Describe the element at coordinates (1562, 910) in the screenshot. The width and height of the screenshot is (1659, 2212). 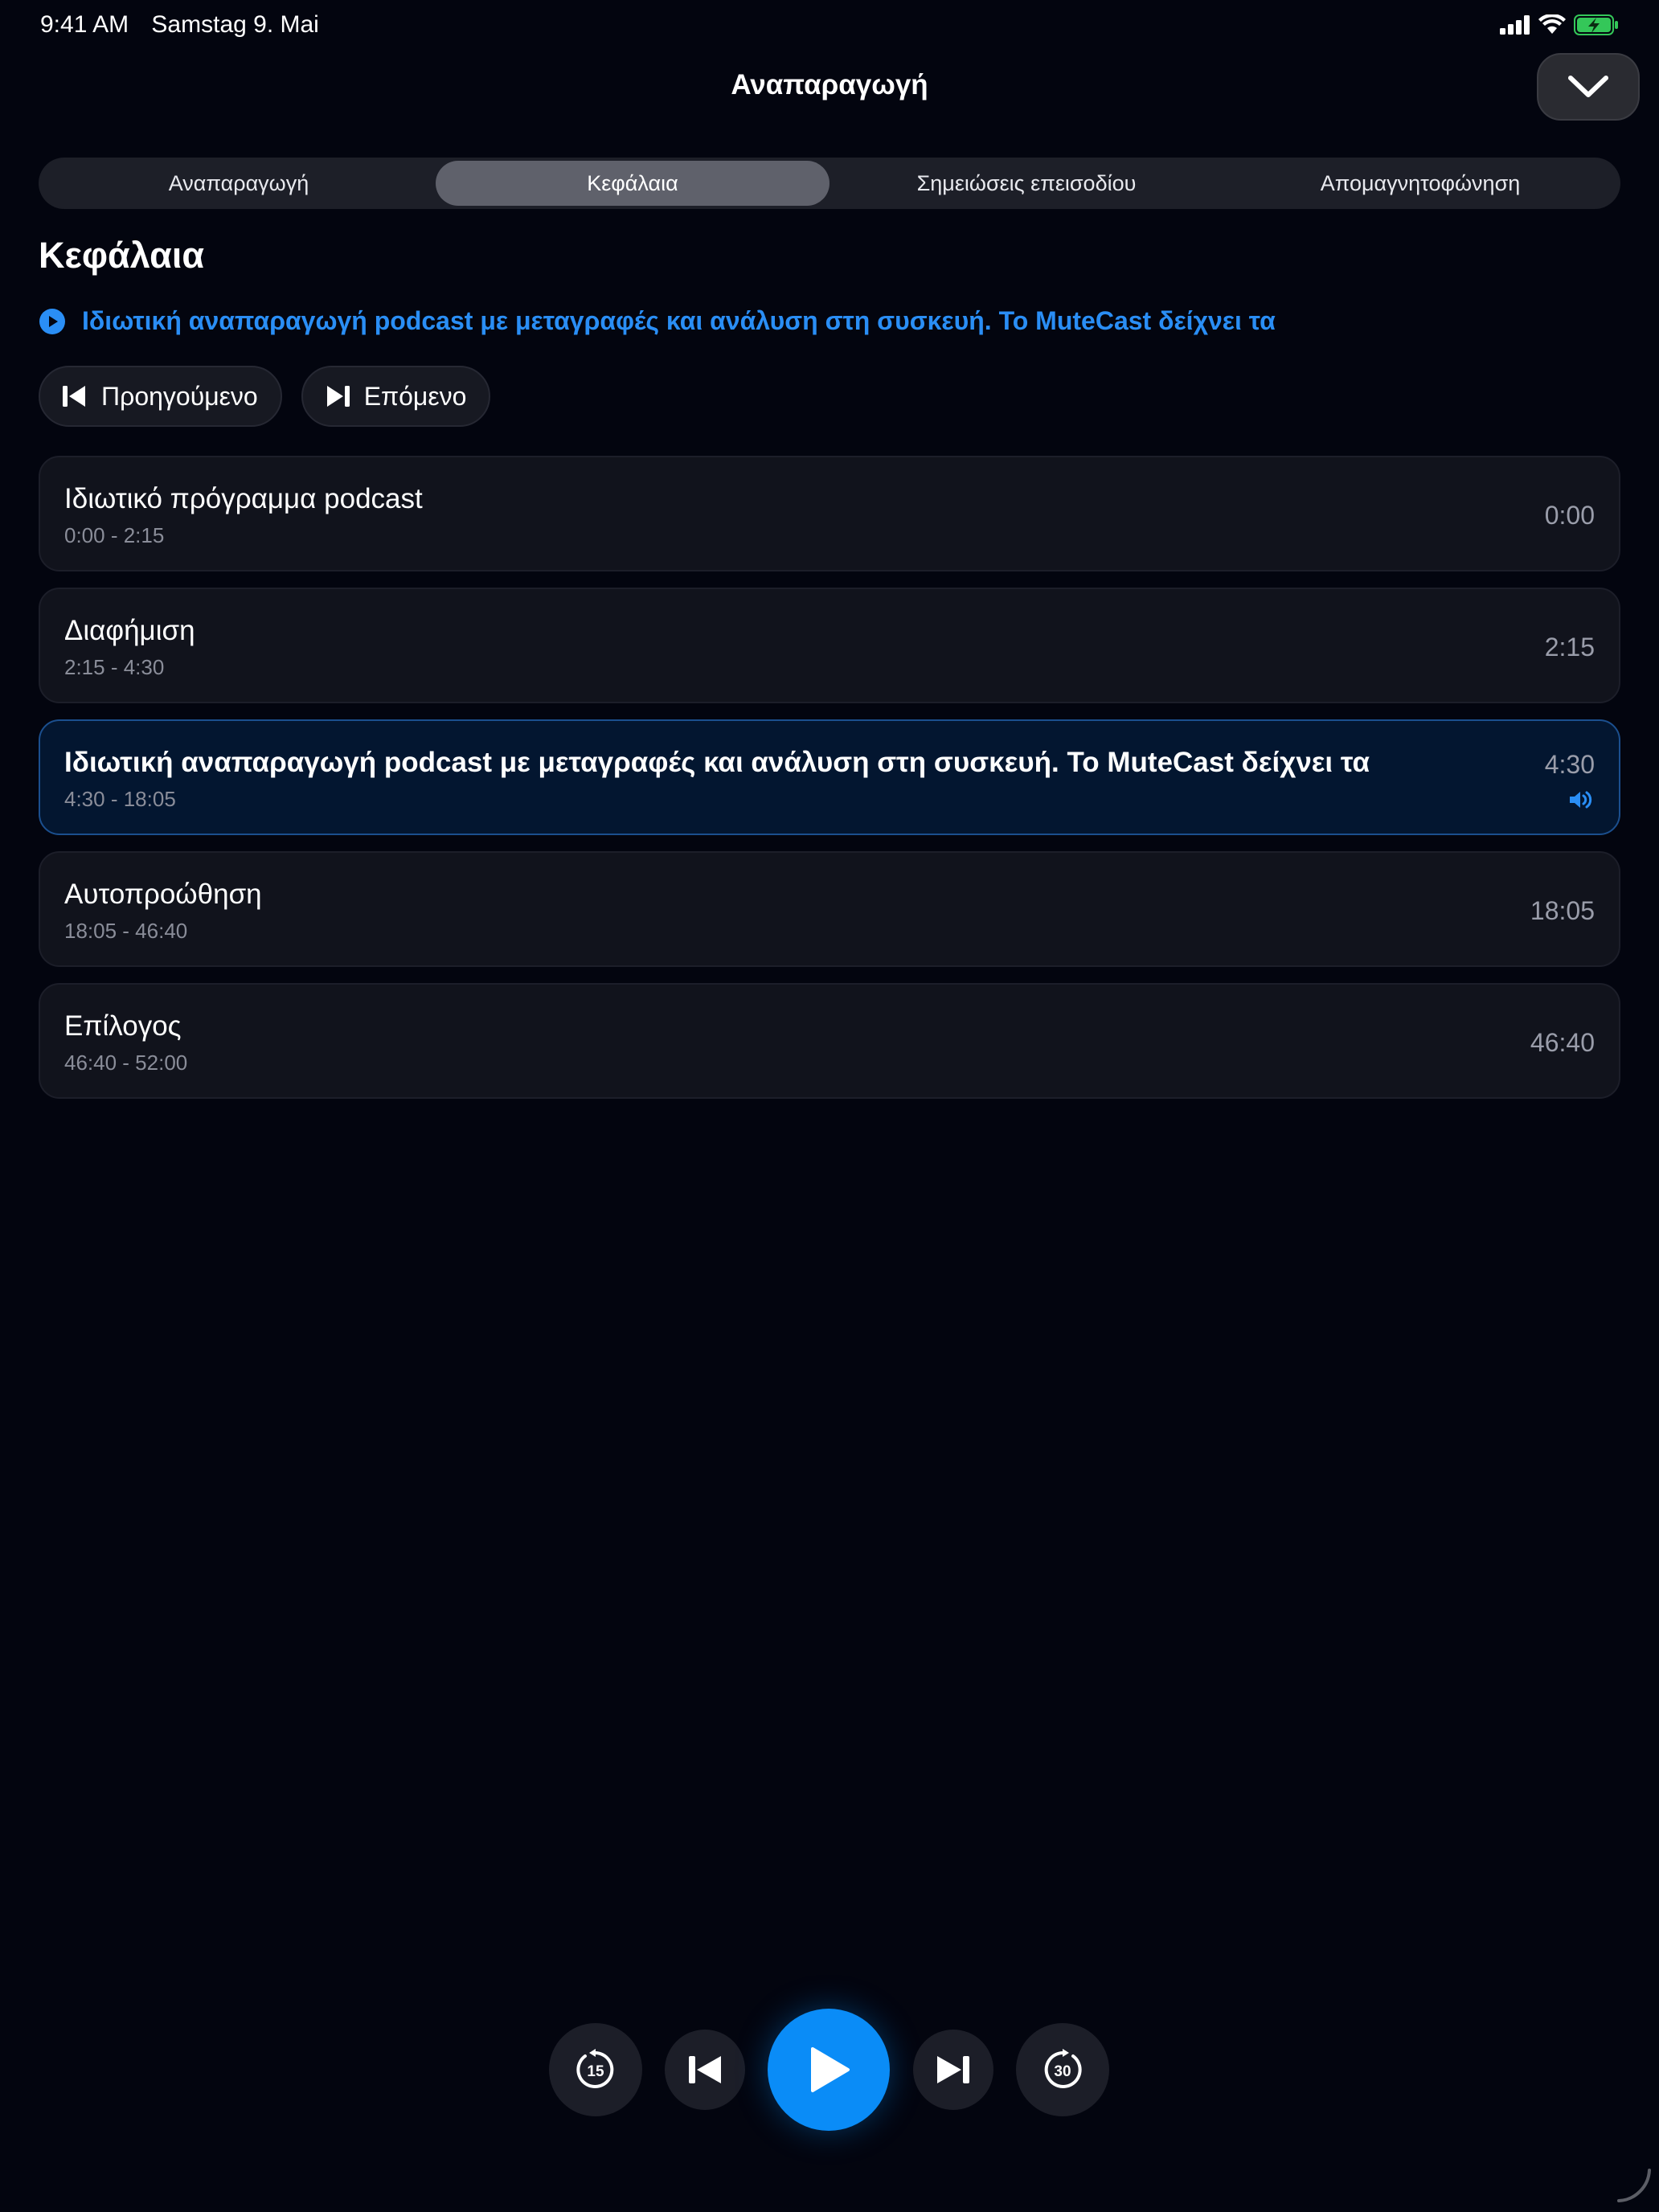
I see `chapter-start-time: 18:05` at that location.